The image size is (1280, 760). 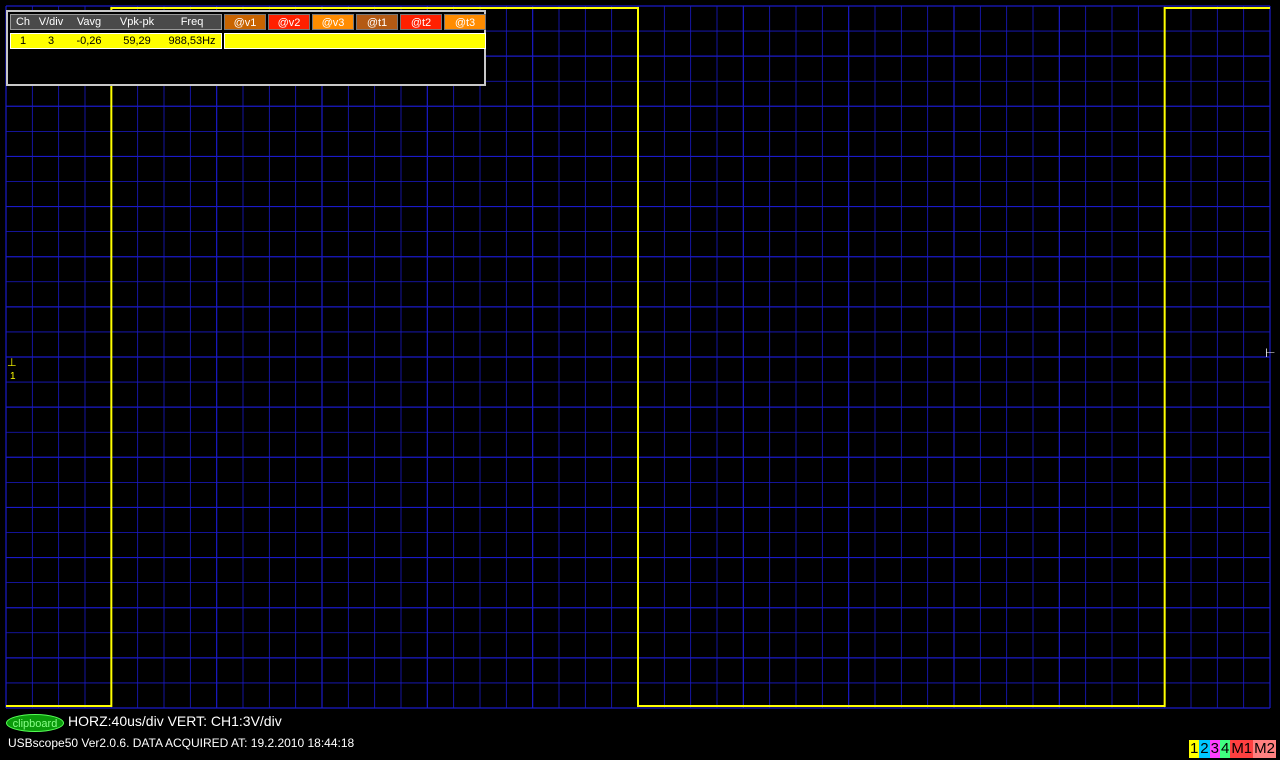 I want to click on cell-vavg: -0,26, so click(x=89, y=41).